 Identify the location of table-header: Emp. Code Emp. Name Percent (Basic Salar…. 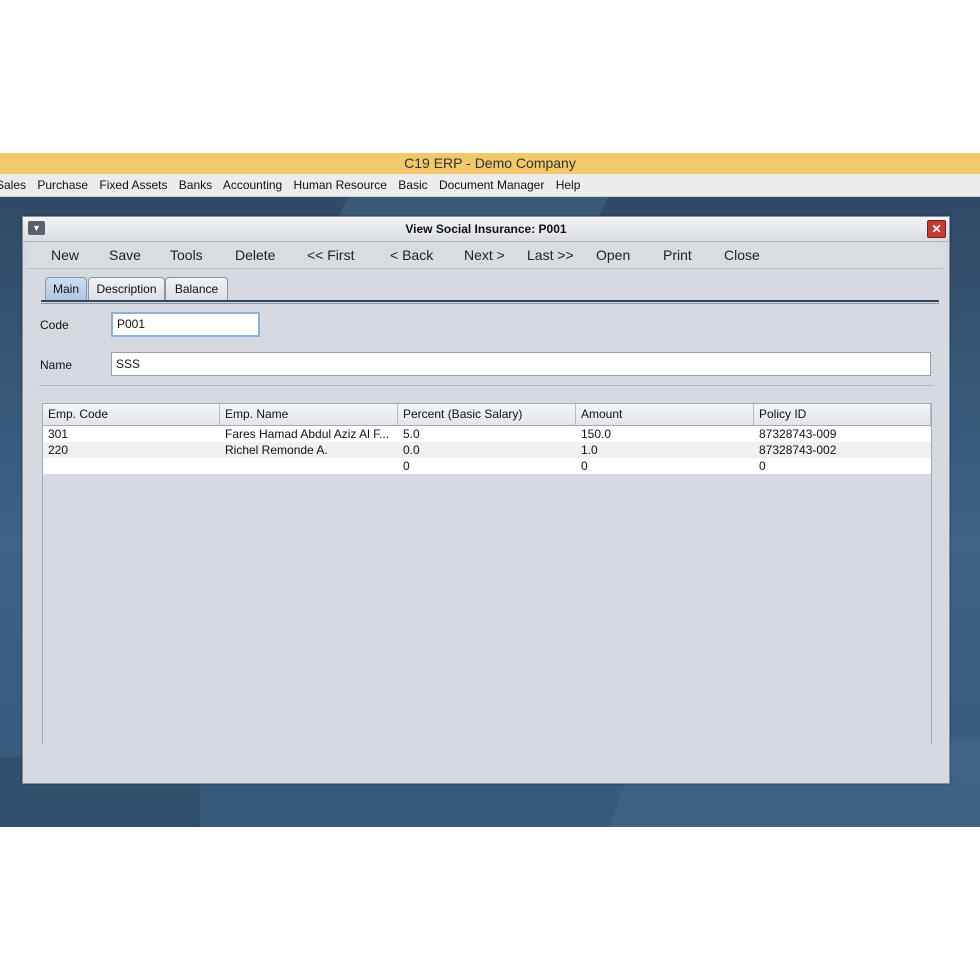
(487, 415).